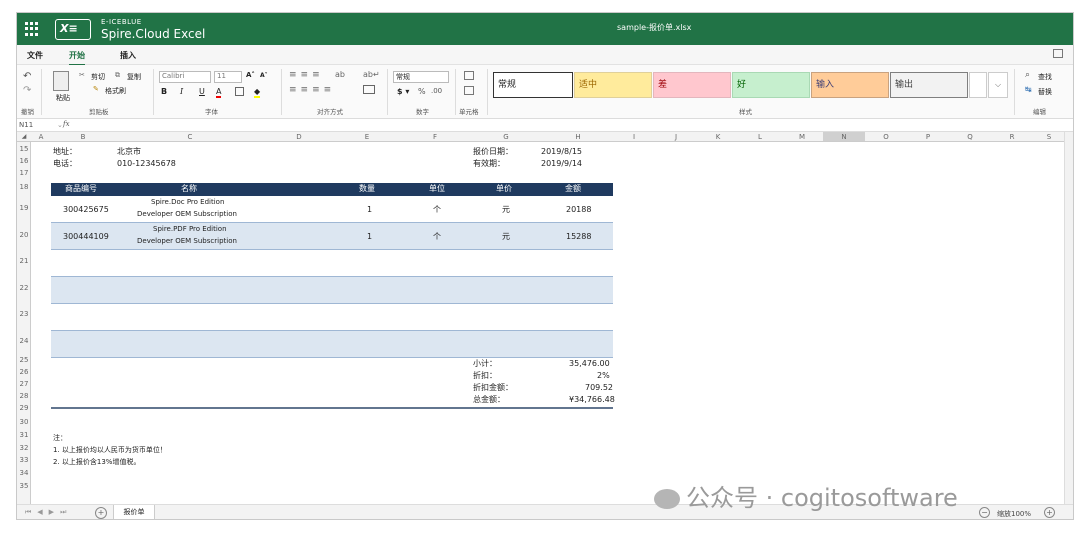 The width and height of the screenshot is (1080, 538). Describe the element at coordinates (101, 513) in the screenshot. I see `add-sheet-icon: +` at that location.